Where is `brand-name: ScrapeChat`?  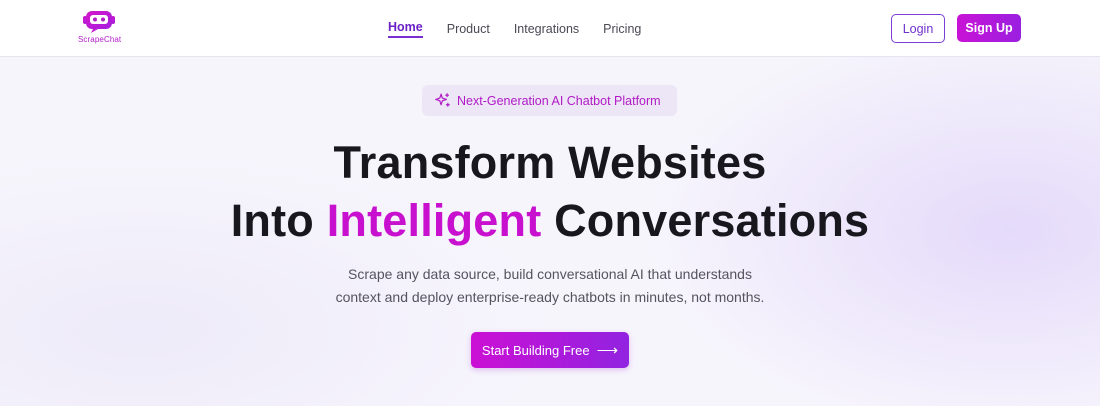 brand-name: ScrapeChat is located at coordinates (100, 39).